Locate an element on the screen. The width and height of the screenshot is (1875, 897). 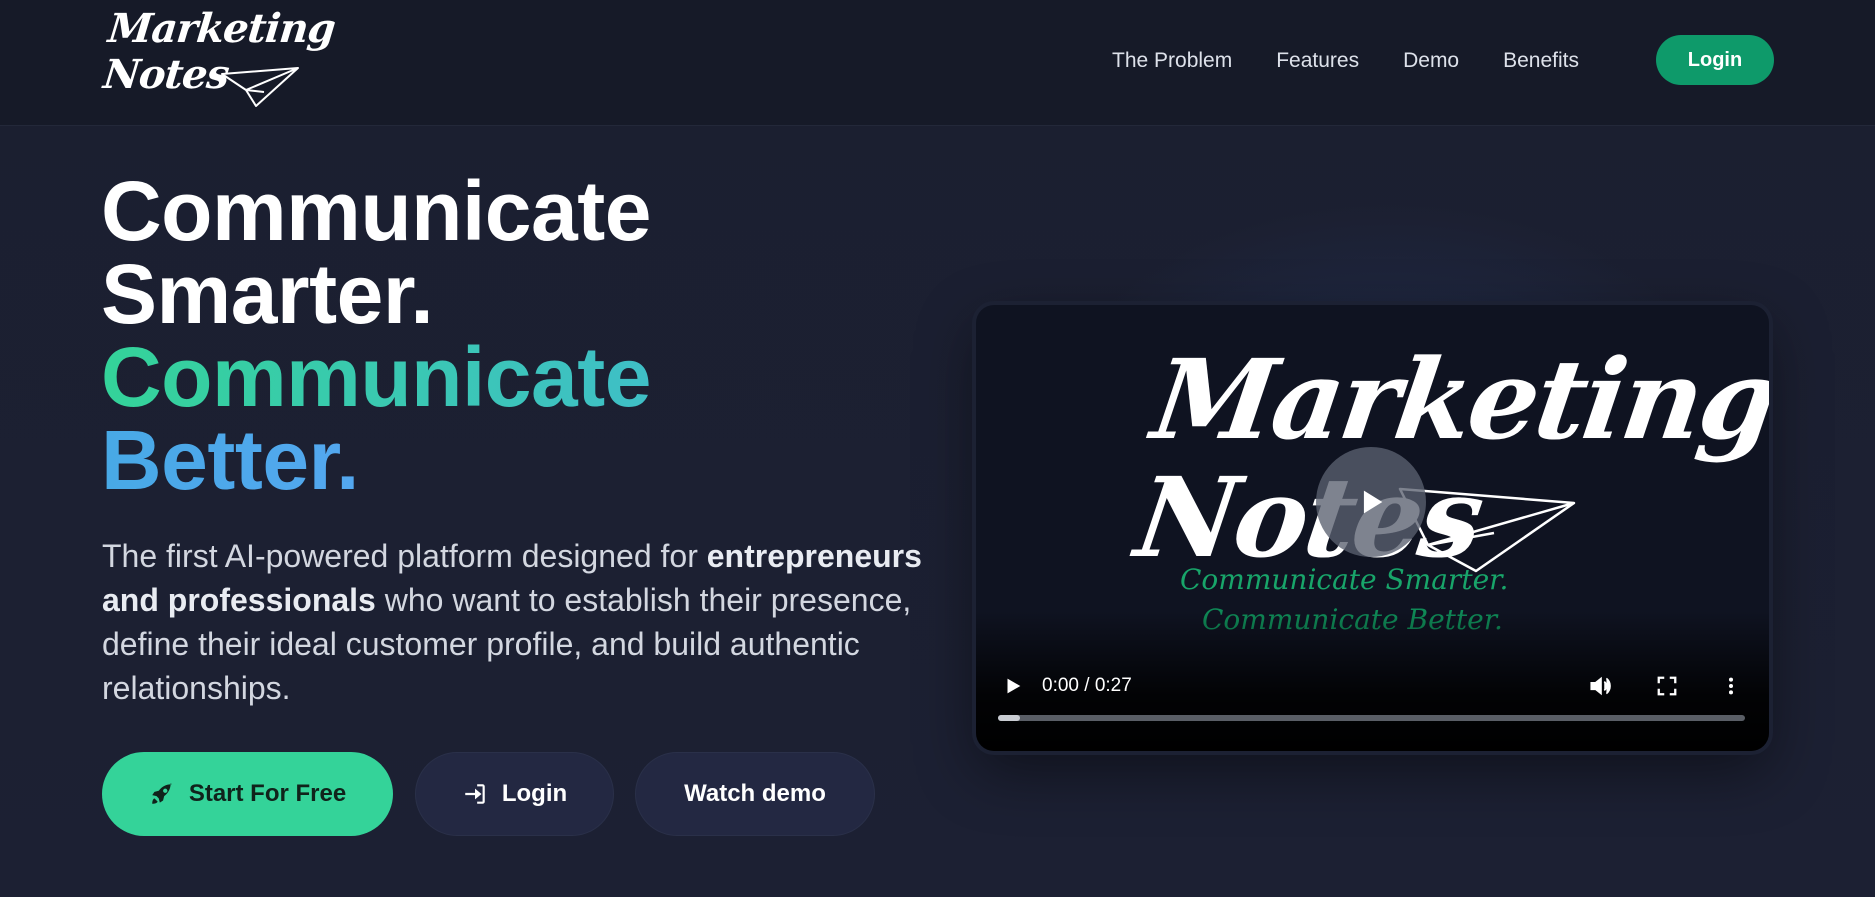
logo-line-1: Marketing is located at coordinates (222, 28).